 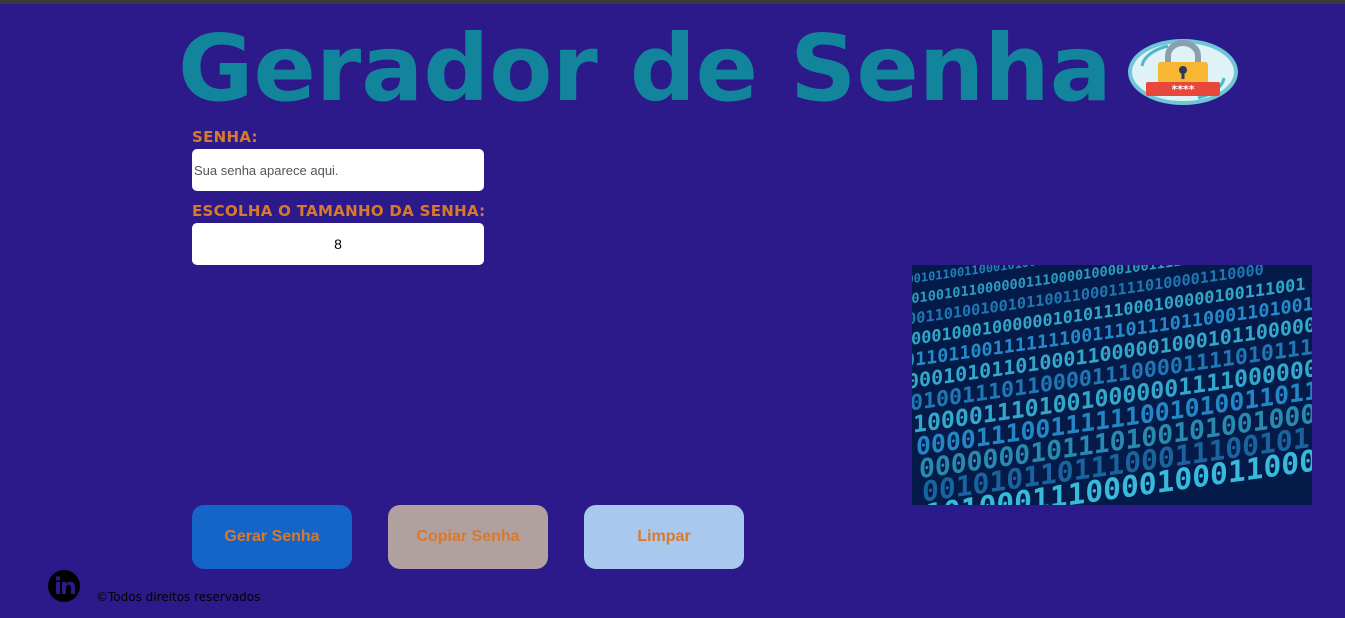 What do you see at coordinates (1182, 72) in the screenshot?
I see `padlock-icon: ****` at bounding box center [1182, 72].